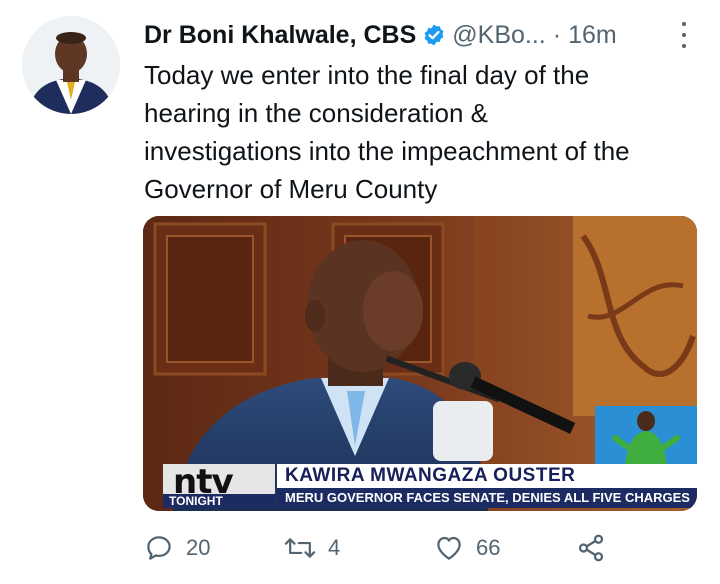 The height and width of the screenshot is (584, 720). What do you see at coordinates (384, 548) in the screenshot?
I see `tweet-actions: 20 4 66` at bounding box center [384, 548].